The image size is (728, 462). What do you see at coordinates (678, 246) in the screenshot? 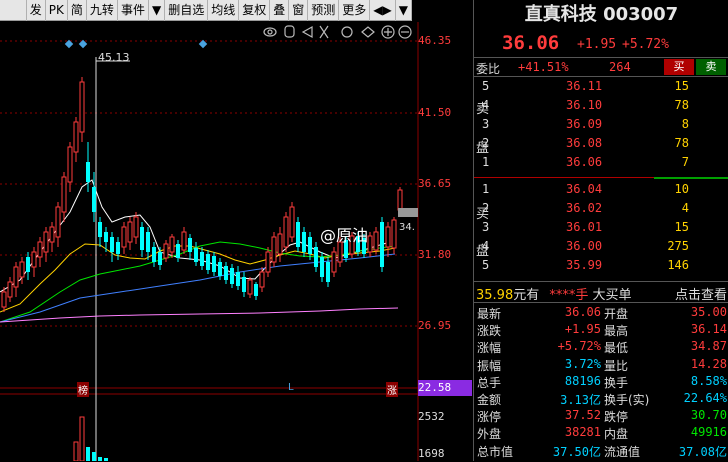
I see `bid-volume: 275` at bounding box center [678, 246].